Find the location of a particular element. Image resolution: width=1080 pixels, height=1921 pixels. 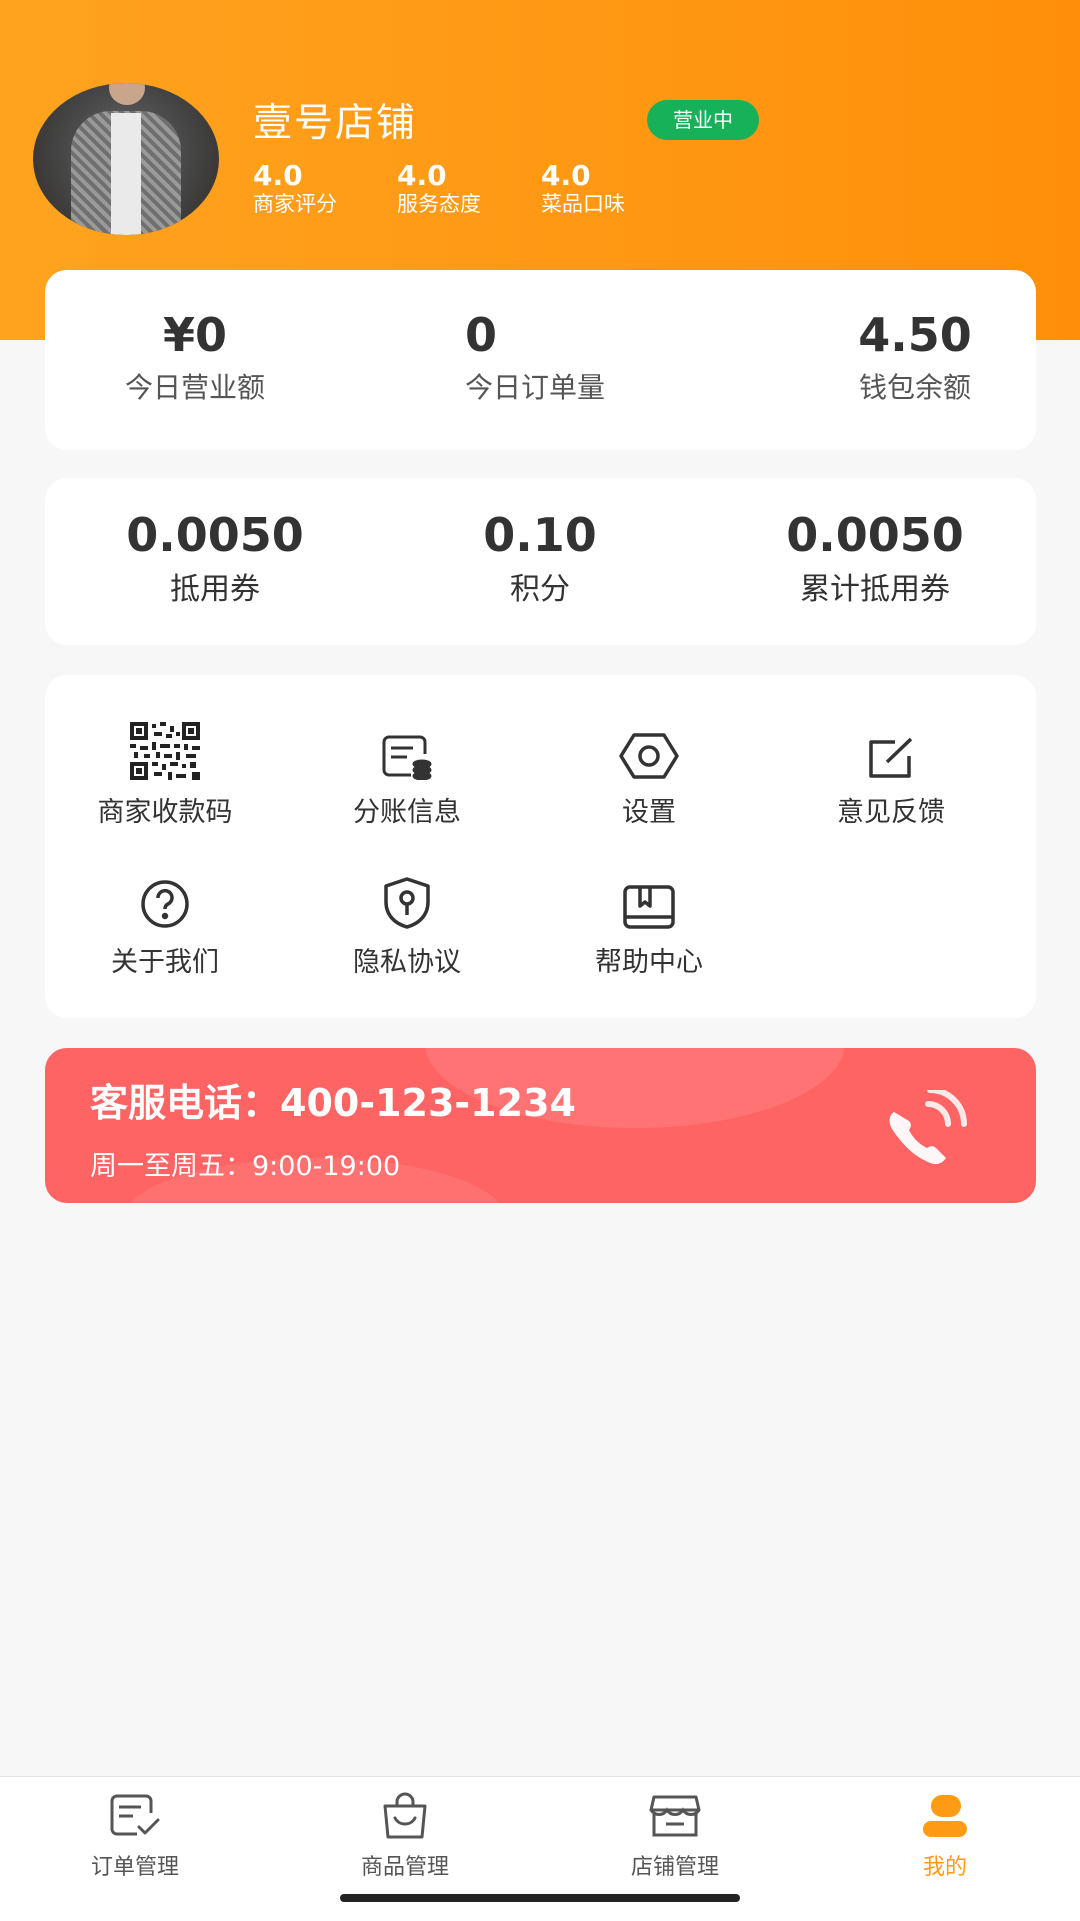

stat-label: 积分 is located at coordinates (540, 589).